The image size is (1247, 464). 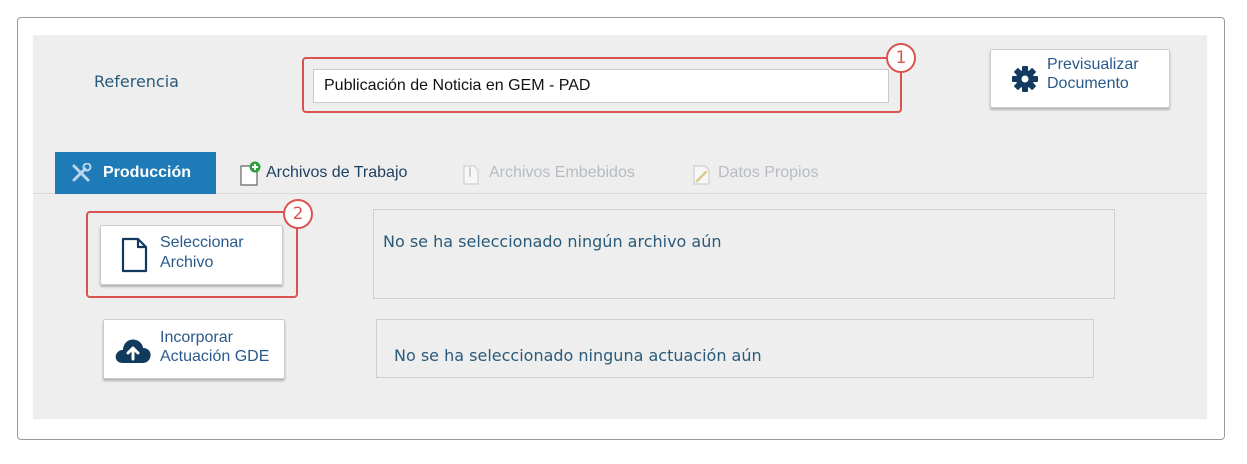 What do you see at coordinates (187, 262) in the screenshot?
I see `select-file-label-line2: Archivo` at bounding box center [187, 262].